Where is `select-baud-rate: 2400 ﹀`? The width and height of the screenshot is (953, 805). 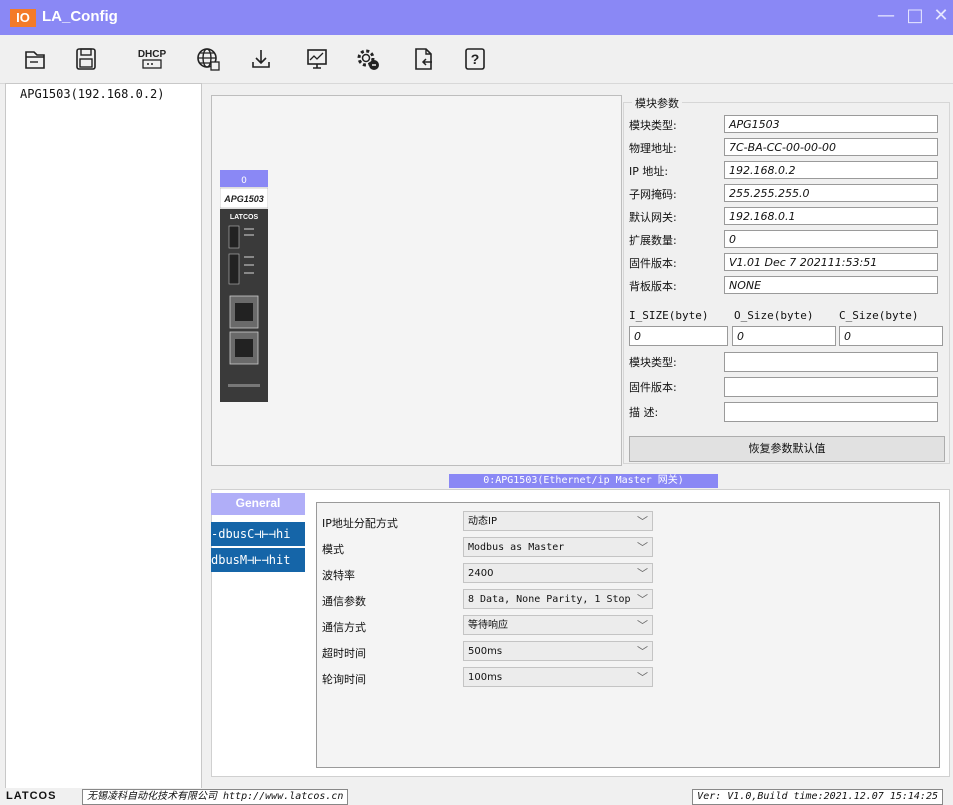 select-baud-rate: 2400 ﹀ is located at coordinates (558, 573).